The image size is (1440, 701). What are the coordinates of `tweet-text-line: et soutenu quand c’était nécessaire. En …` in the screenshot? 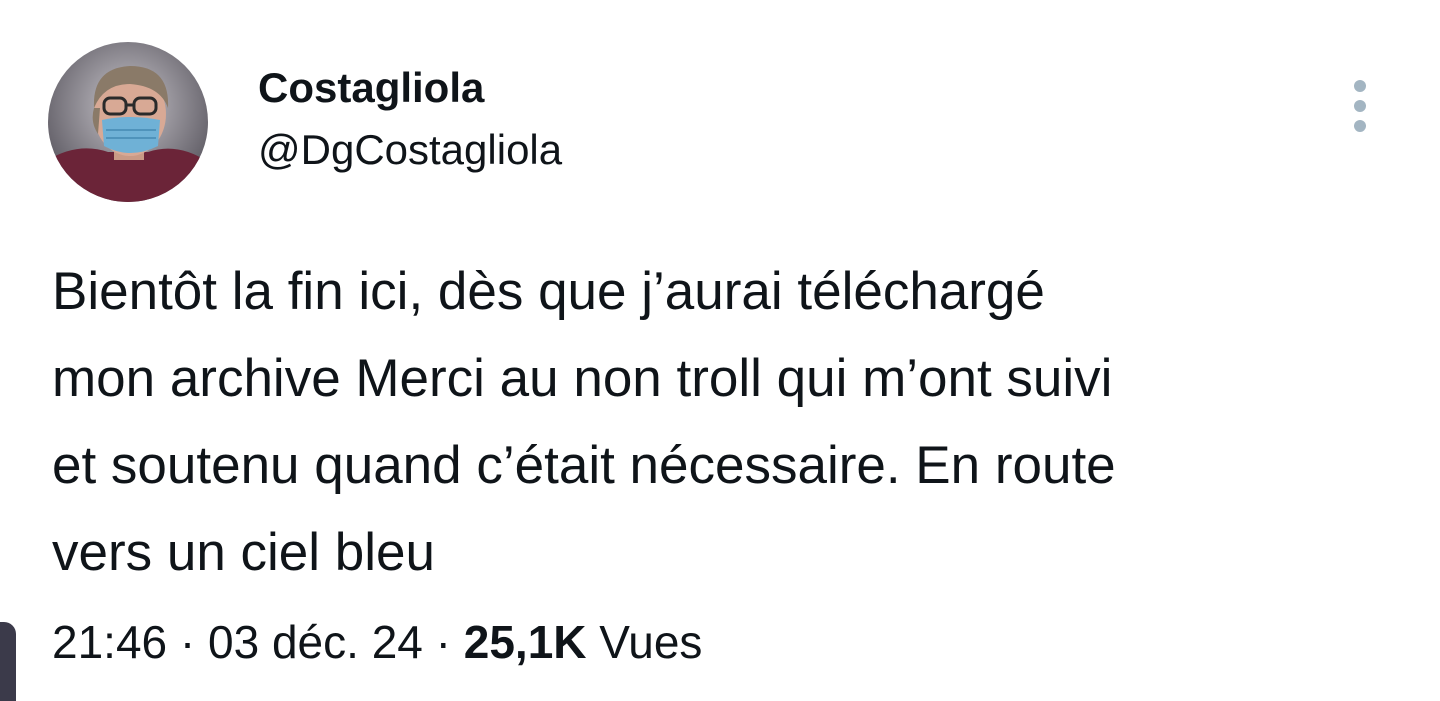 It's located at (584, 465).